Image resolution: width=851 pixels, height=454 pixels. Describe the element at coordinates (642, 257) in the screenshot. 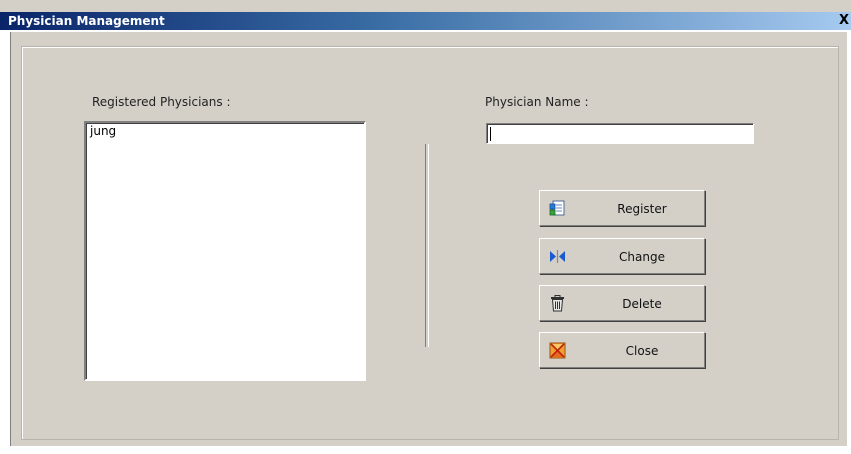

I see `change-button-label: Change` at that location.